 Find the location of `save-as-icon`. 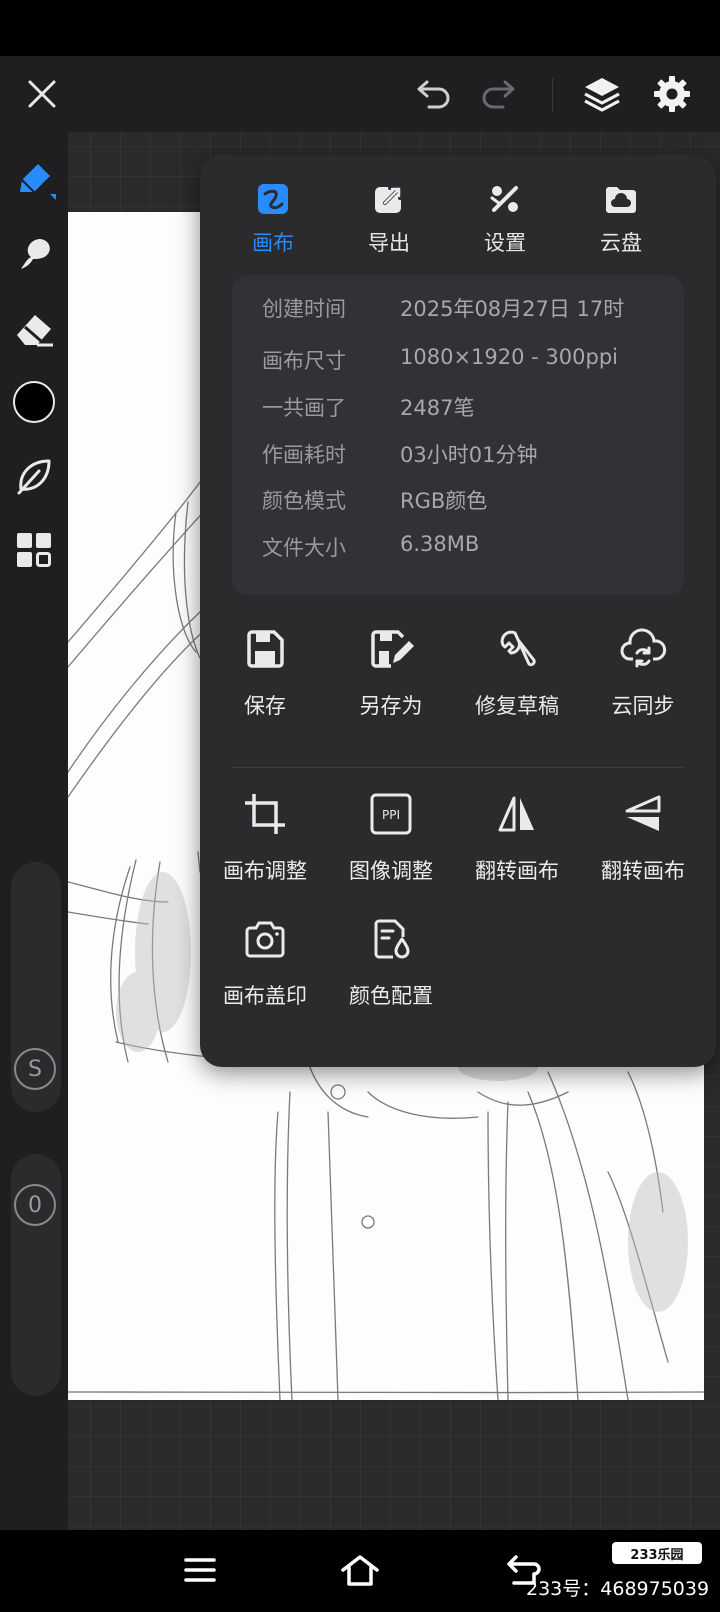

save-as-icon is located at coordinates (391, 649).